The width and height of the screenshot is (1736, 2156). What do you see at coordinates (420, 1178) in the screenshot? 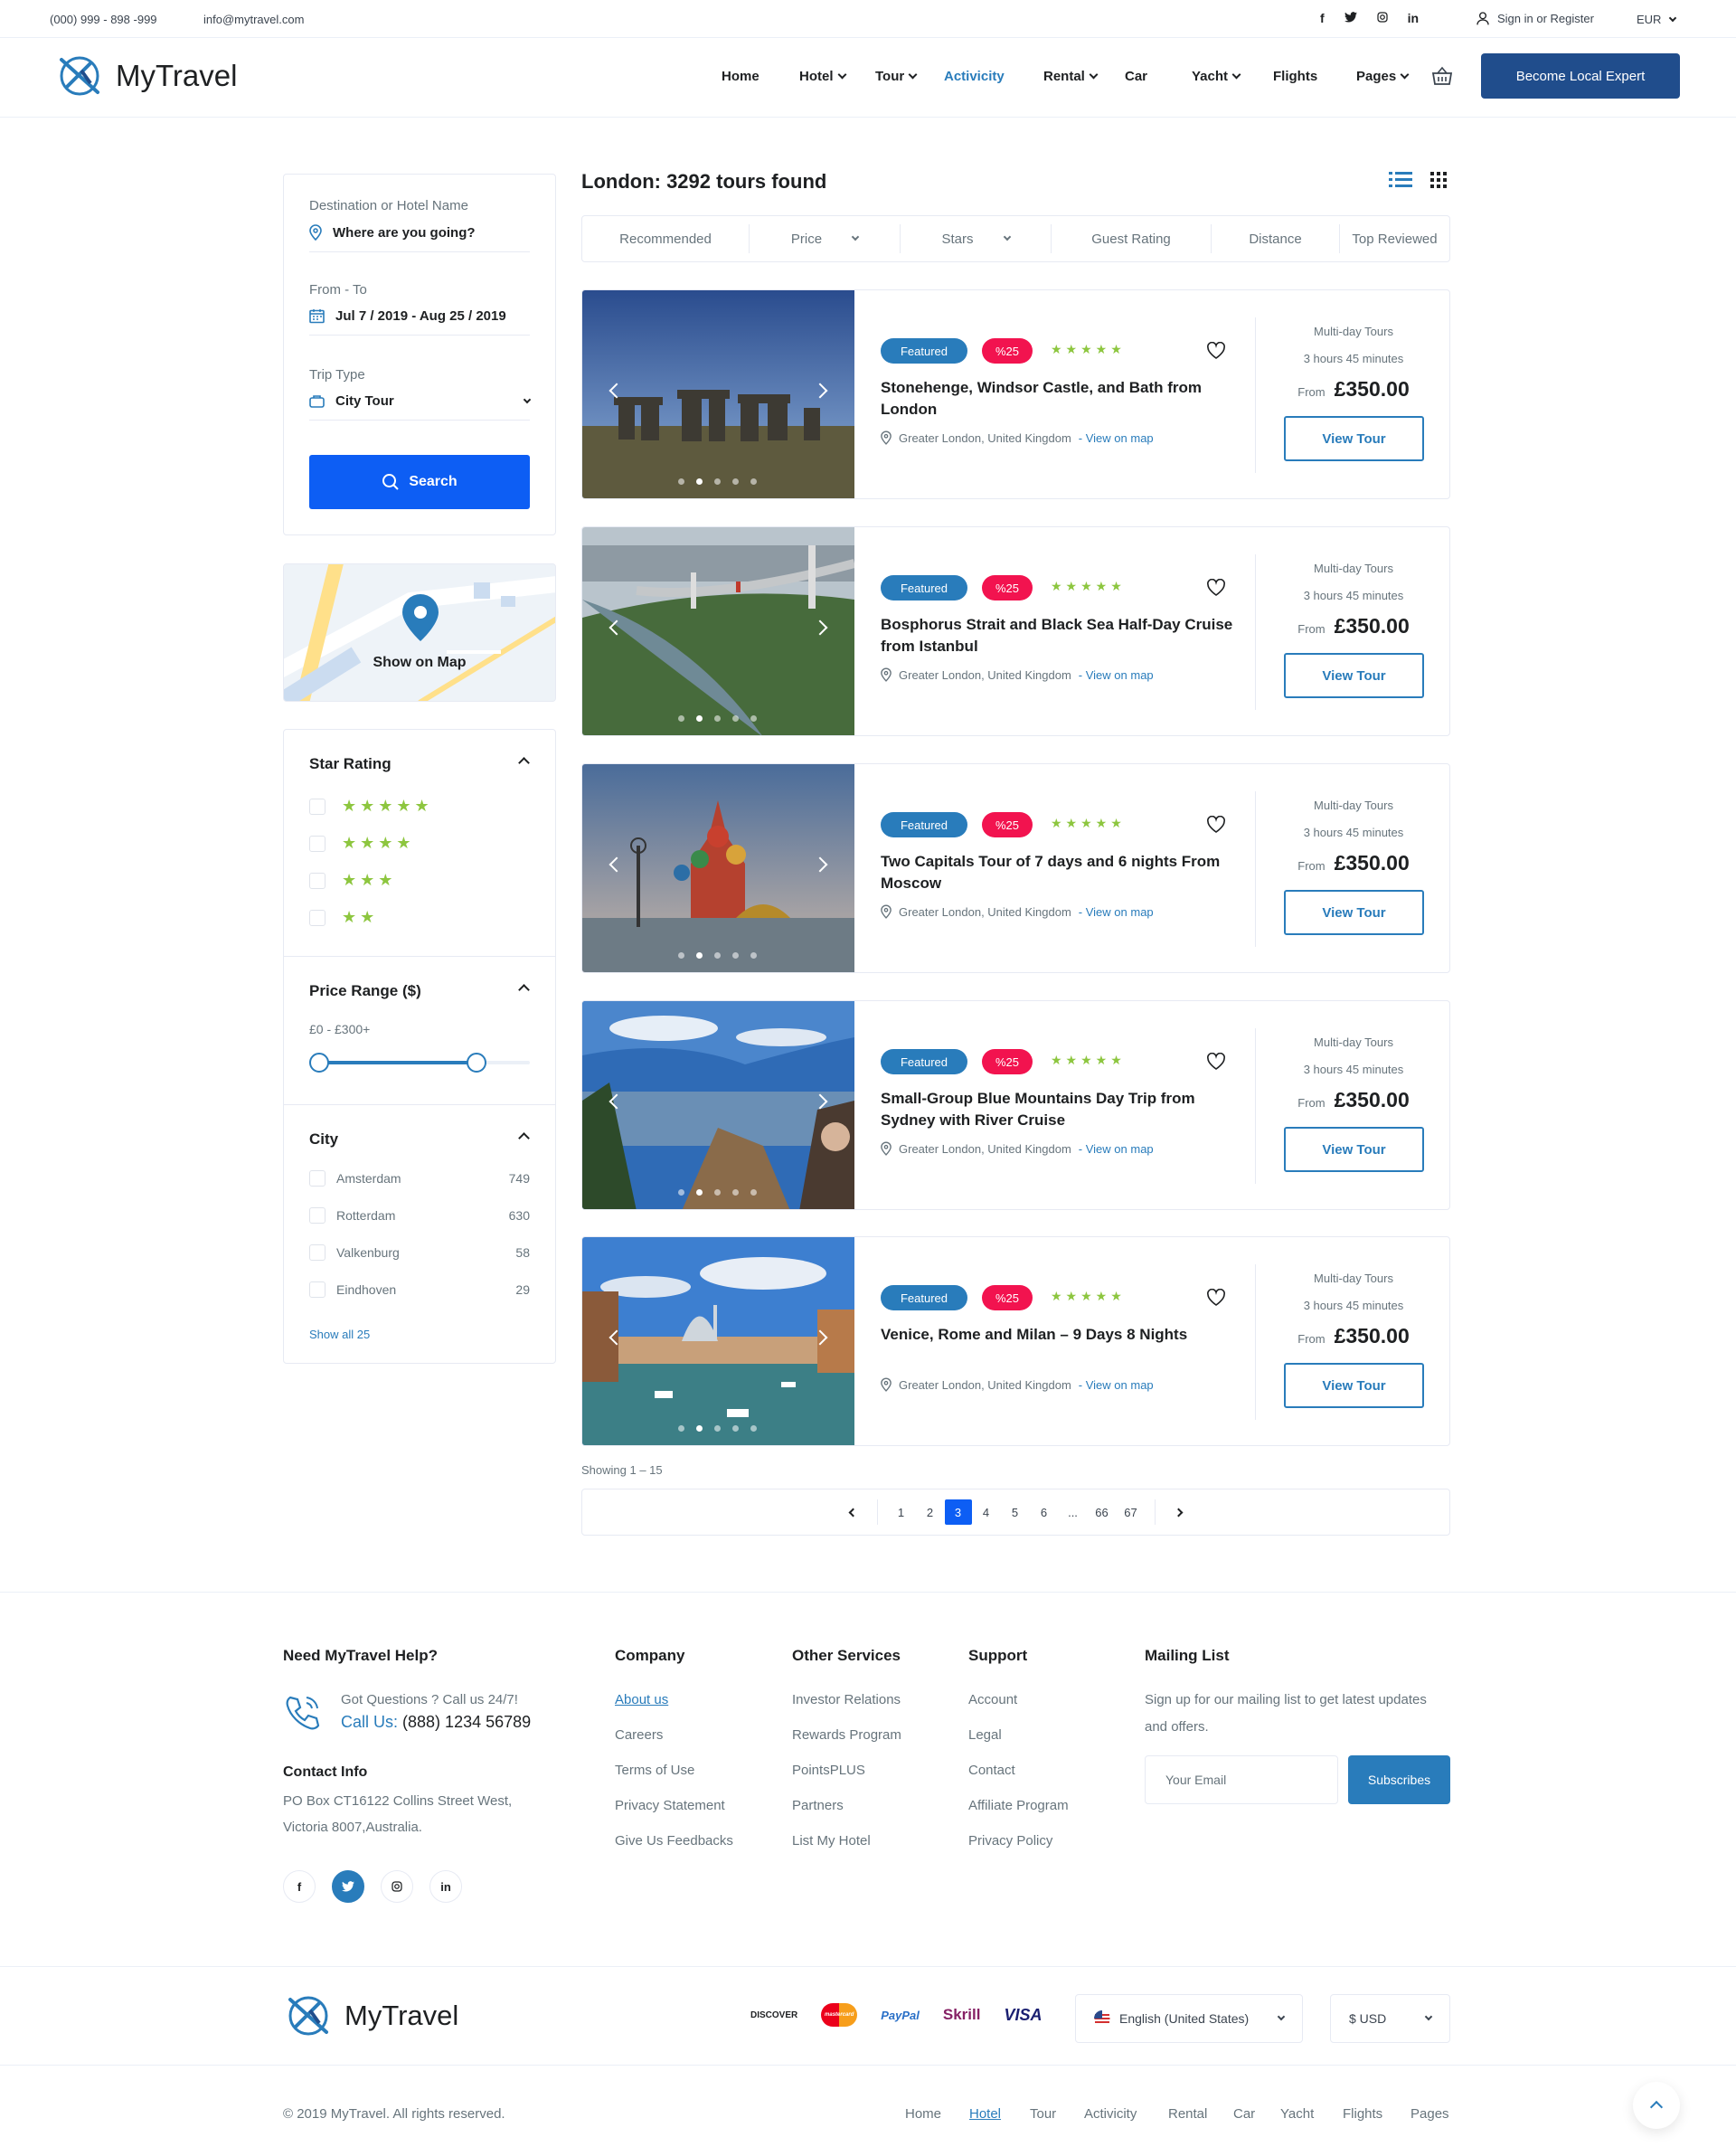
I see `city-option: Amsterdam 749` at bounding box center [420, 1178].